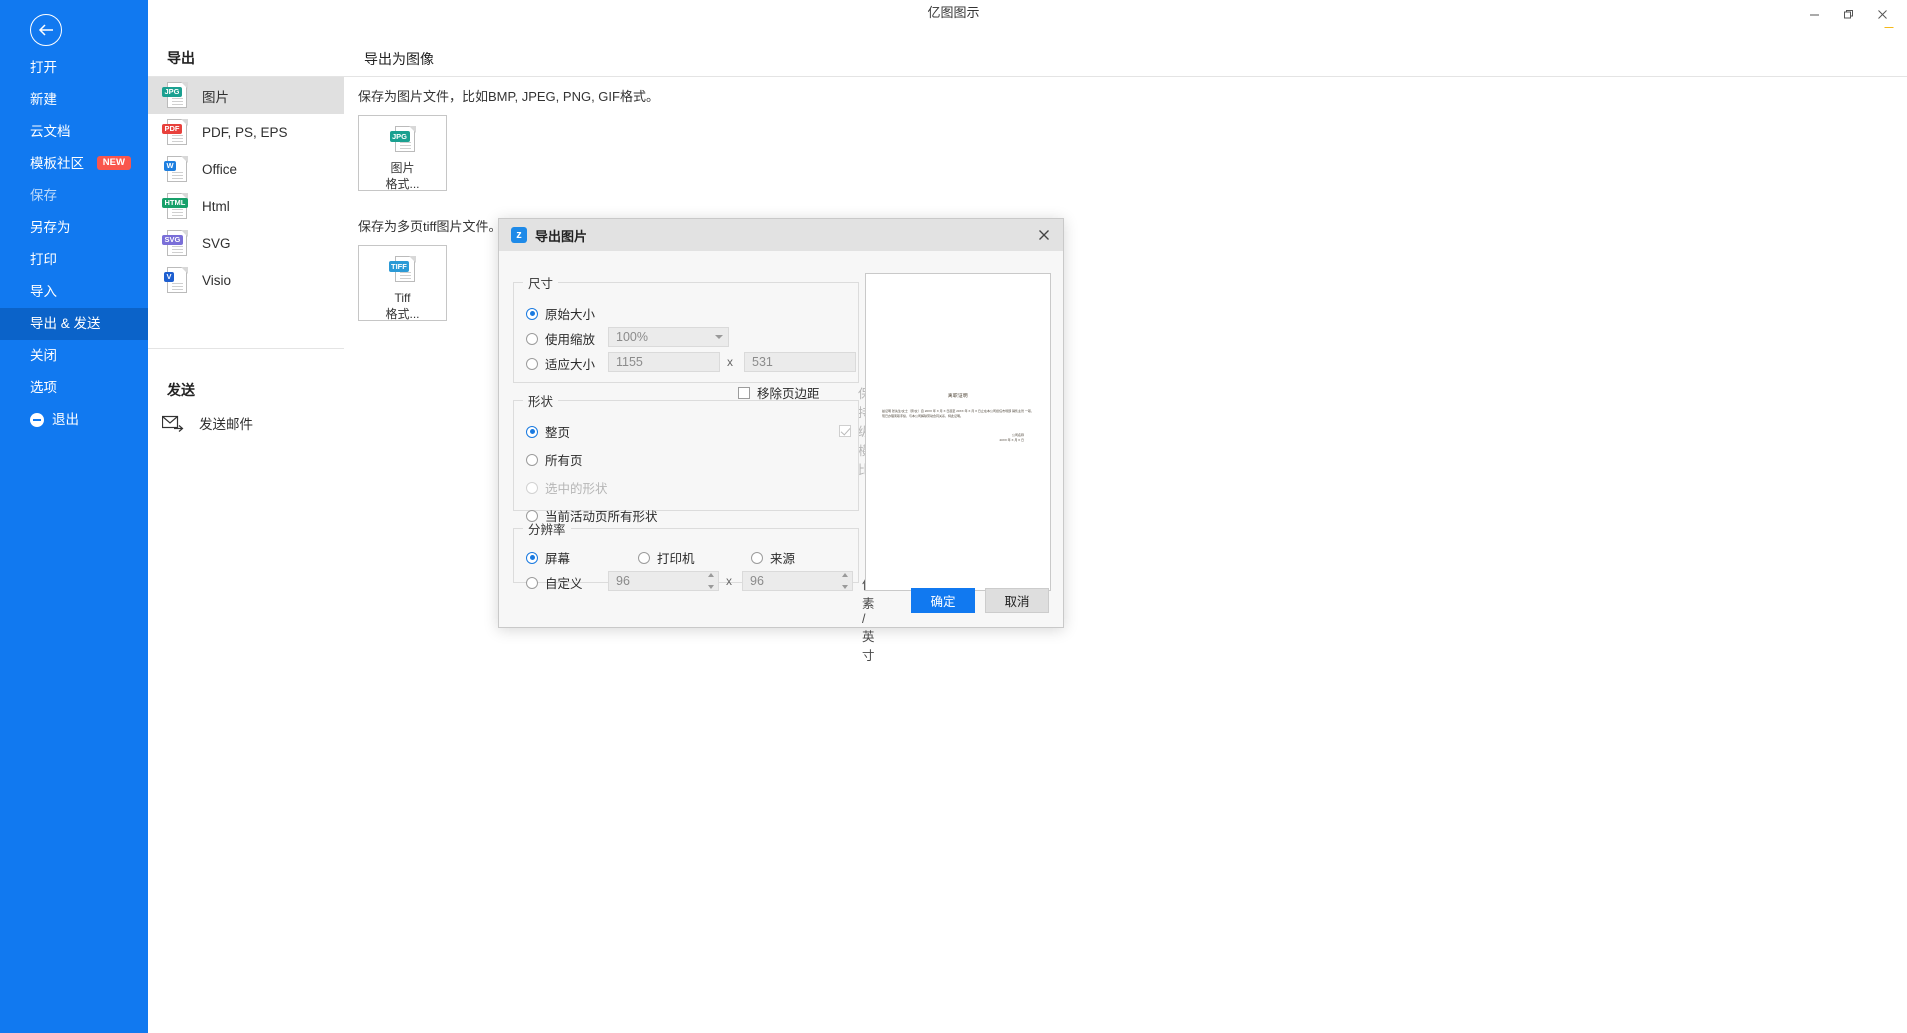 Image resolution: width=1907 pixels, height=1033 pixels. Describe the element at coordinates (74, 260) in the screenshot. I see `sidebar-item-print: 打印` at that location.